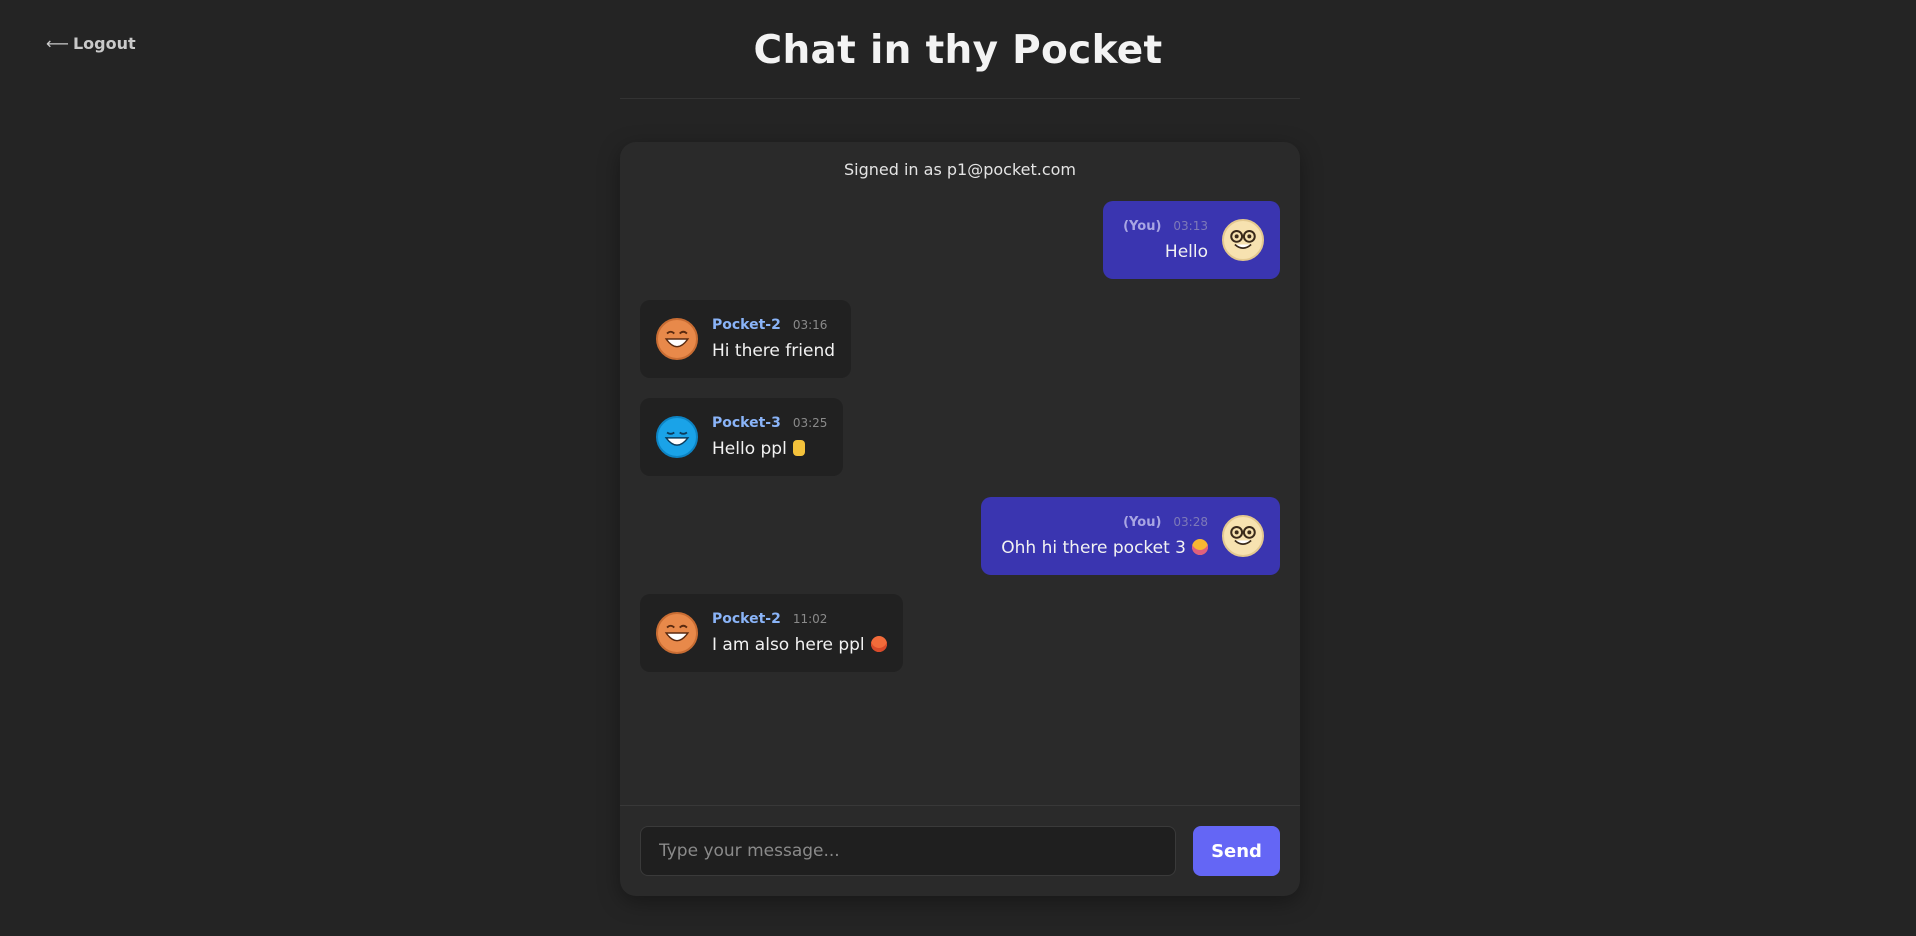  I want to click on page-title: Chat in thy Pocket, so click(958, 50).